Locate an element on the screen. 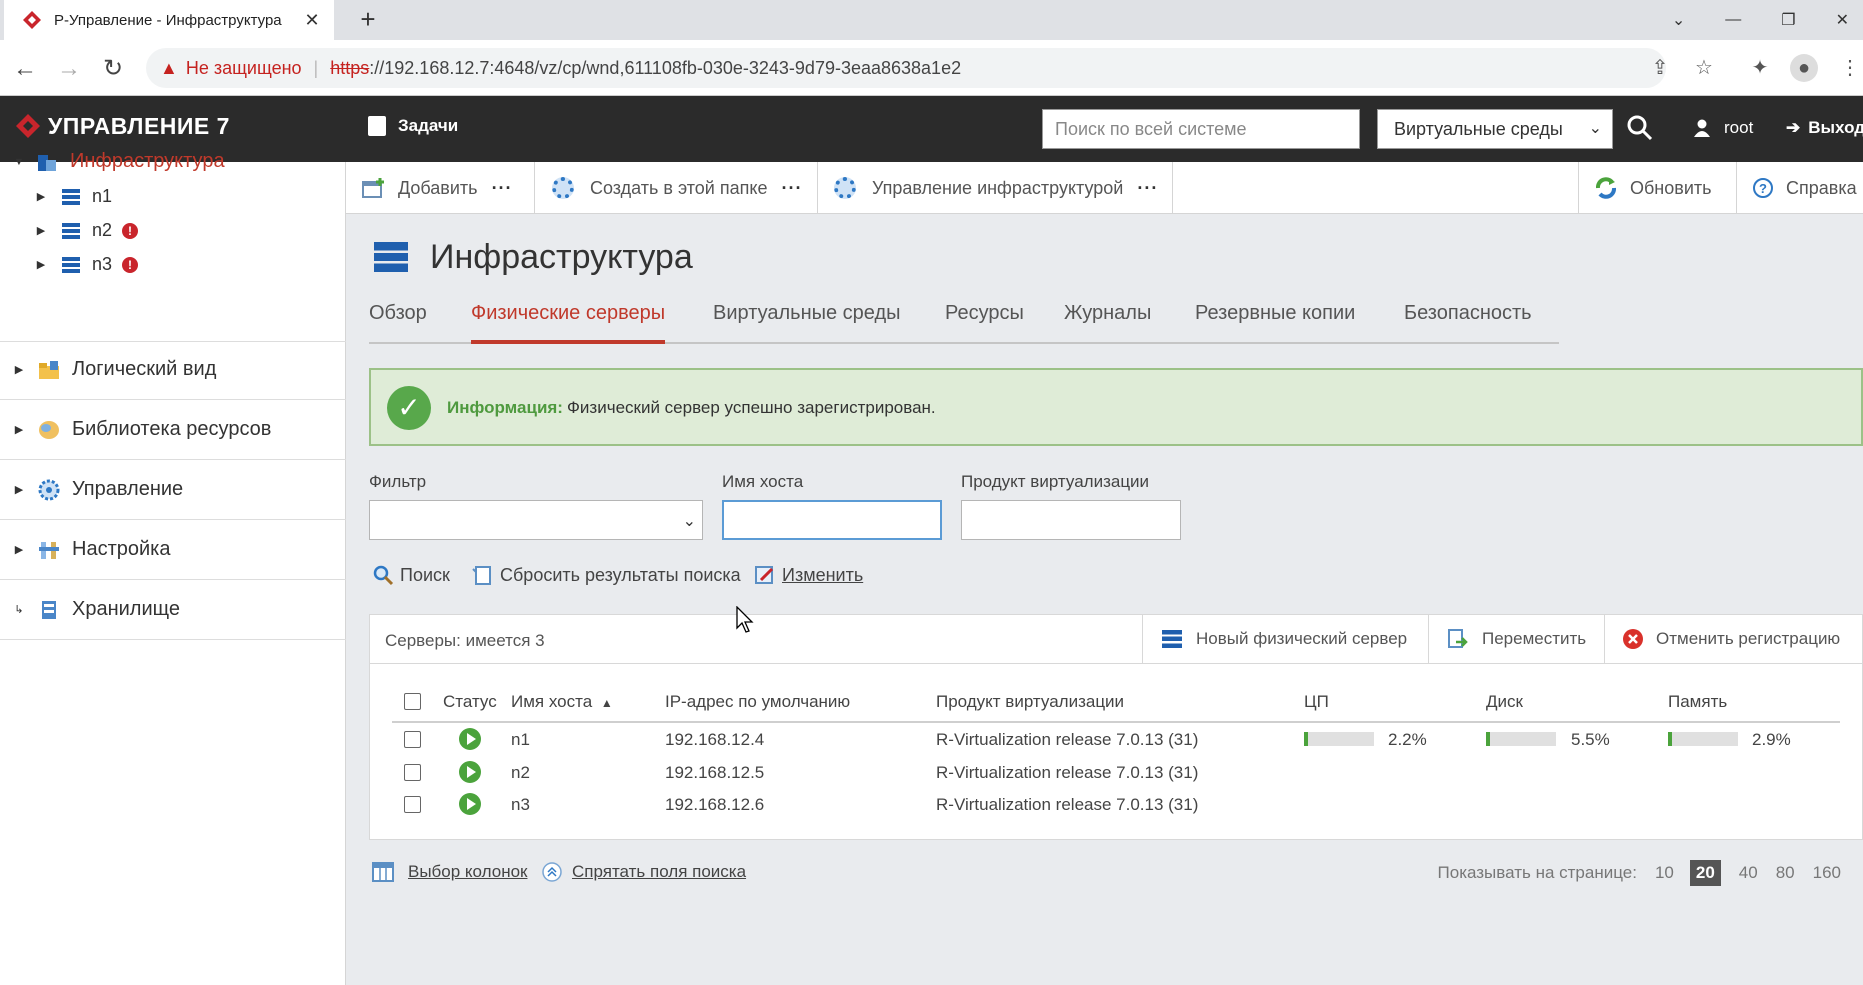  unregister-button: Отменить регистрацию is located at coordinates (1731, 639).